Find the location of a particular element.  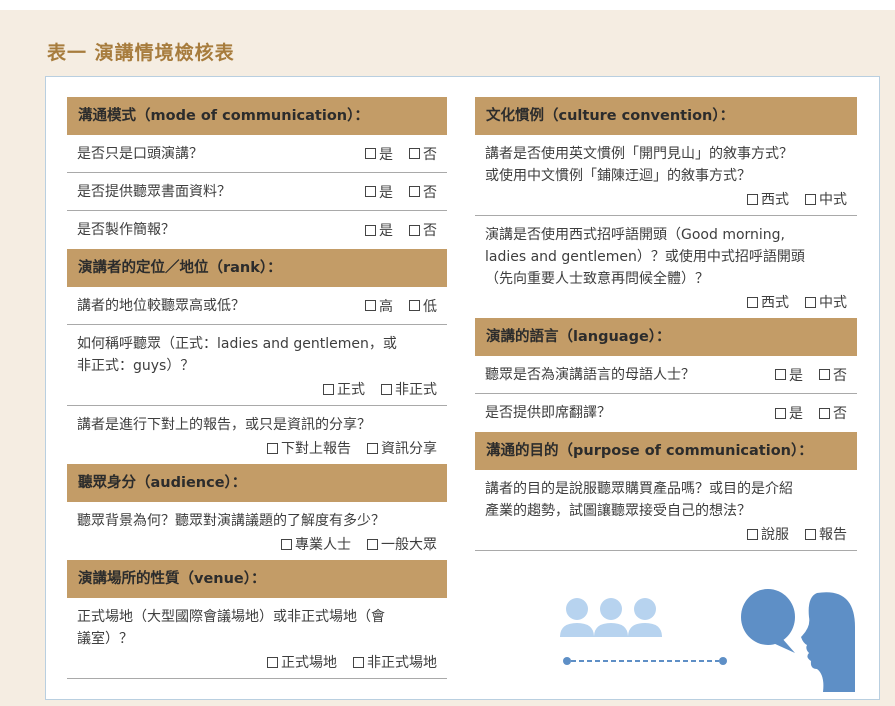

speech-bubble-icon is located at coordinates (768, 621).